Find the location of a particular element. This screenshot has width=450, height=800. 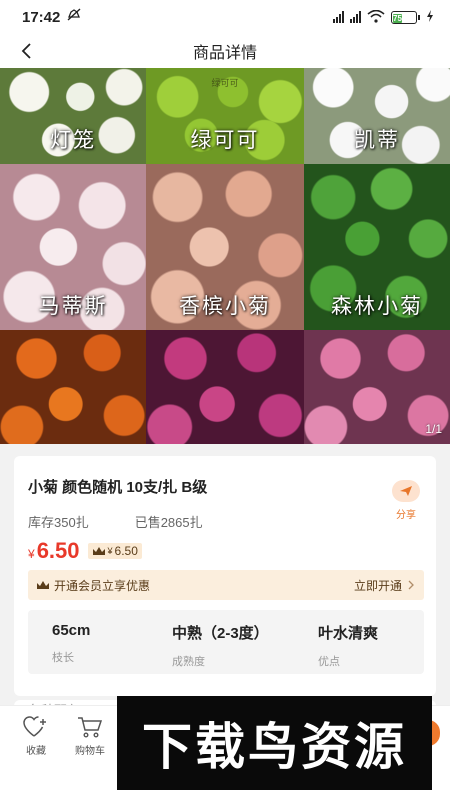

open-membership-label: 立即开通 is located at coordinates (377, 585).